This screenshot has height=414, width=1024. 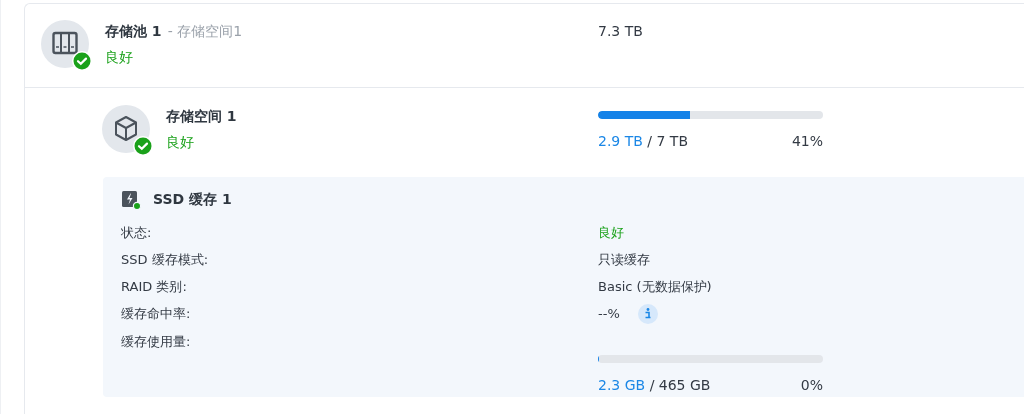 I want to click on pool-status: 良好, so click(x=119, y=58).